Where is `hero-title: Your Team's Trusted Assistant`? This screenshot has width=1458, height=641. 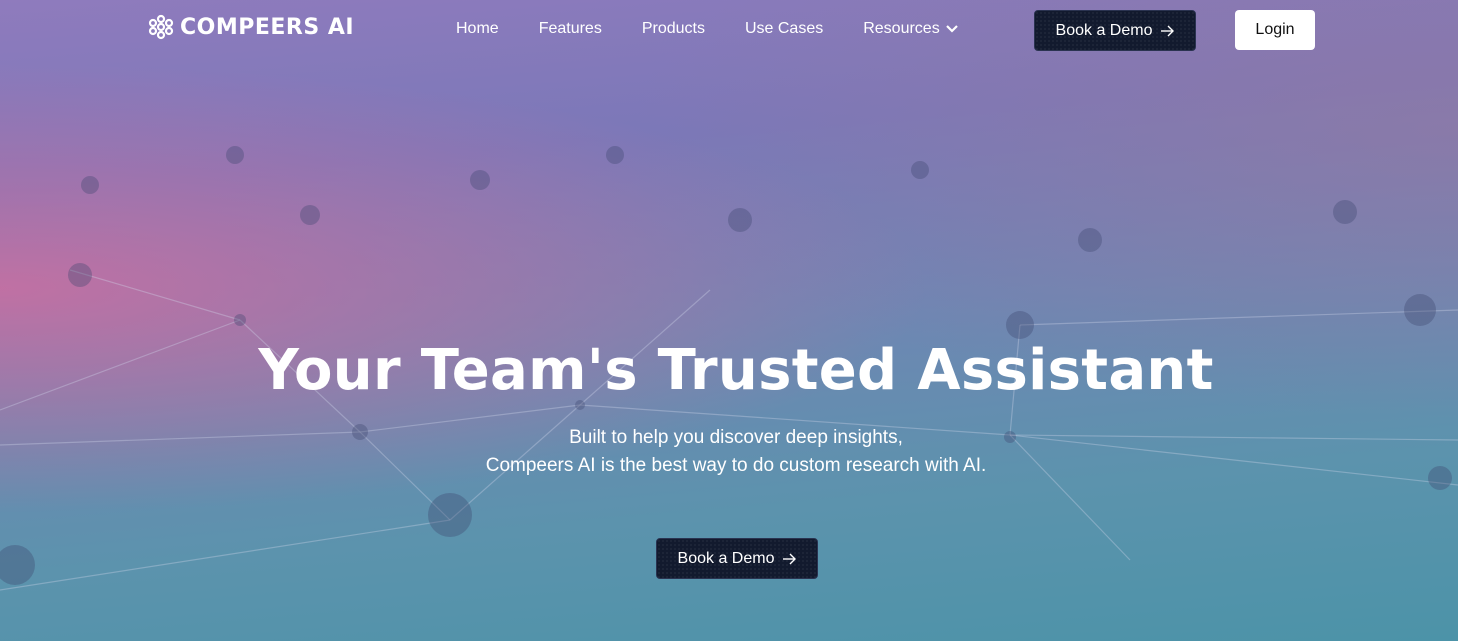 hero-title: Your Team's Trusted Assistant is located at coordinates (736, 370).